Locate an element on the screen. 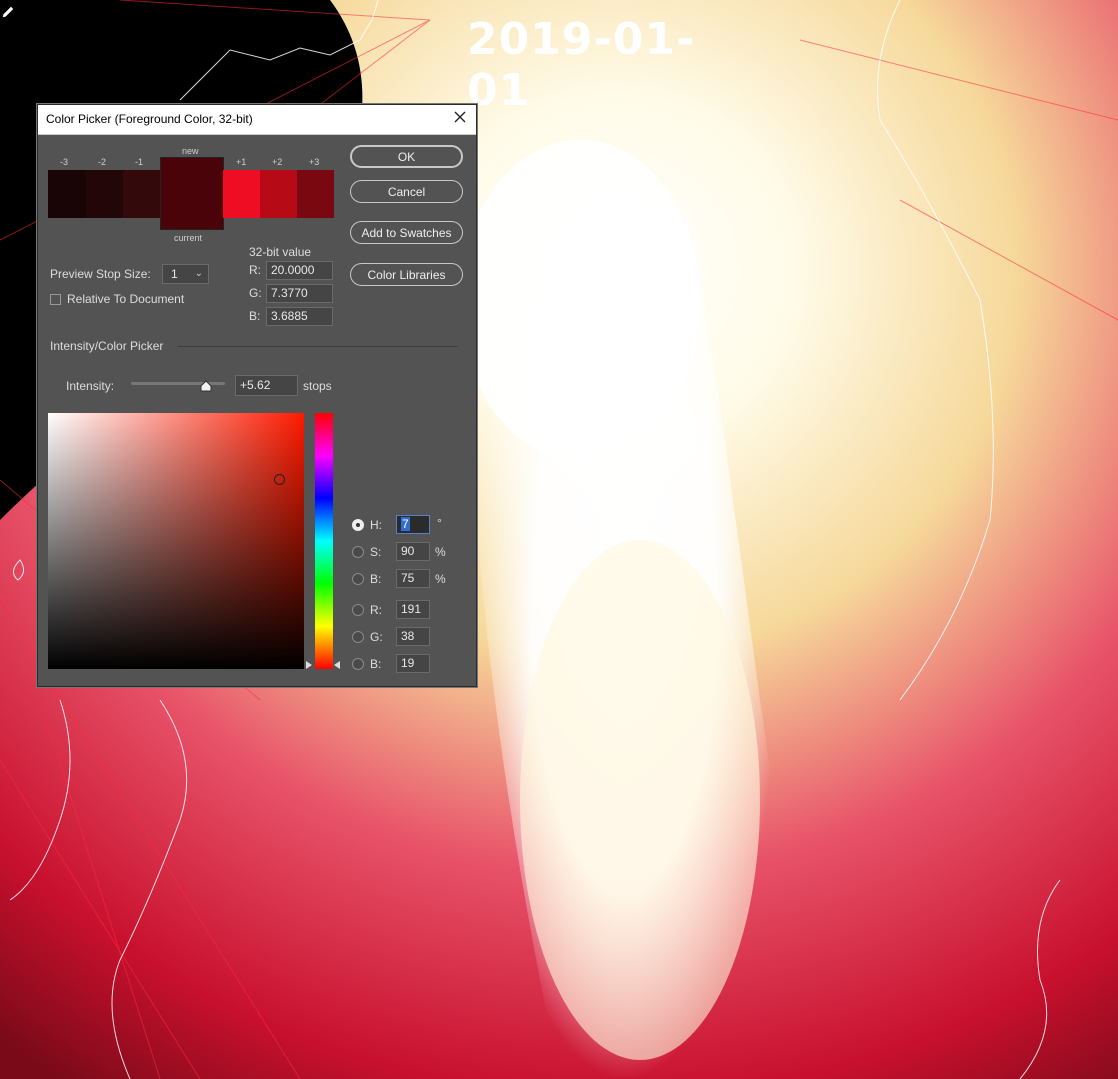 The height and width of the screenshot is (1079, 1118). brightness-label: B: is located at coordinates (376, 579).